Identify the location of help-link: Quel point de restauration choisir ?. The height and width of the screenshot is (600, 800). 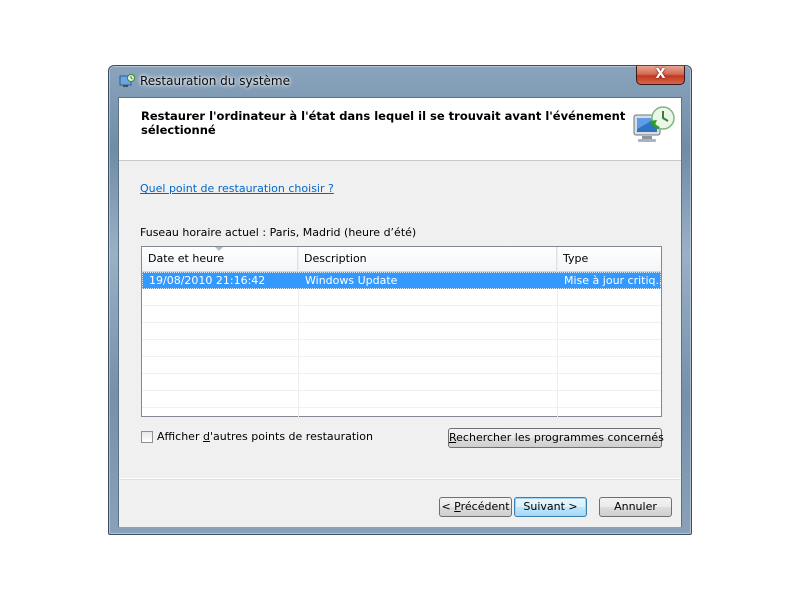
(237, 188).